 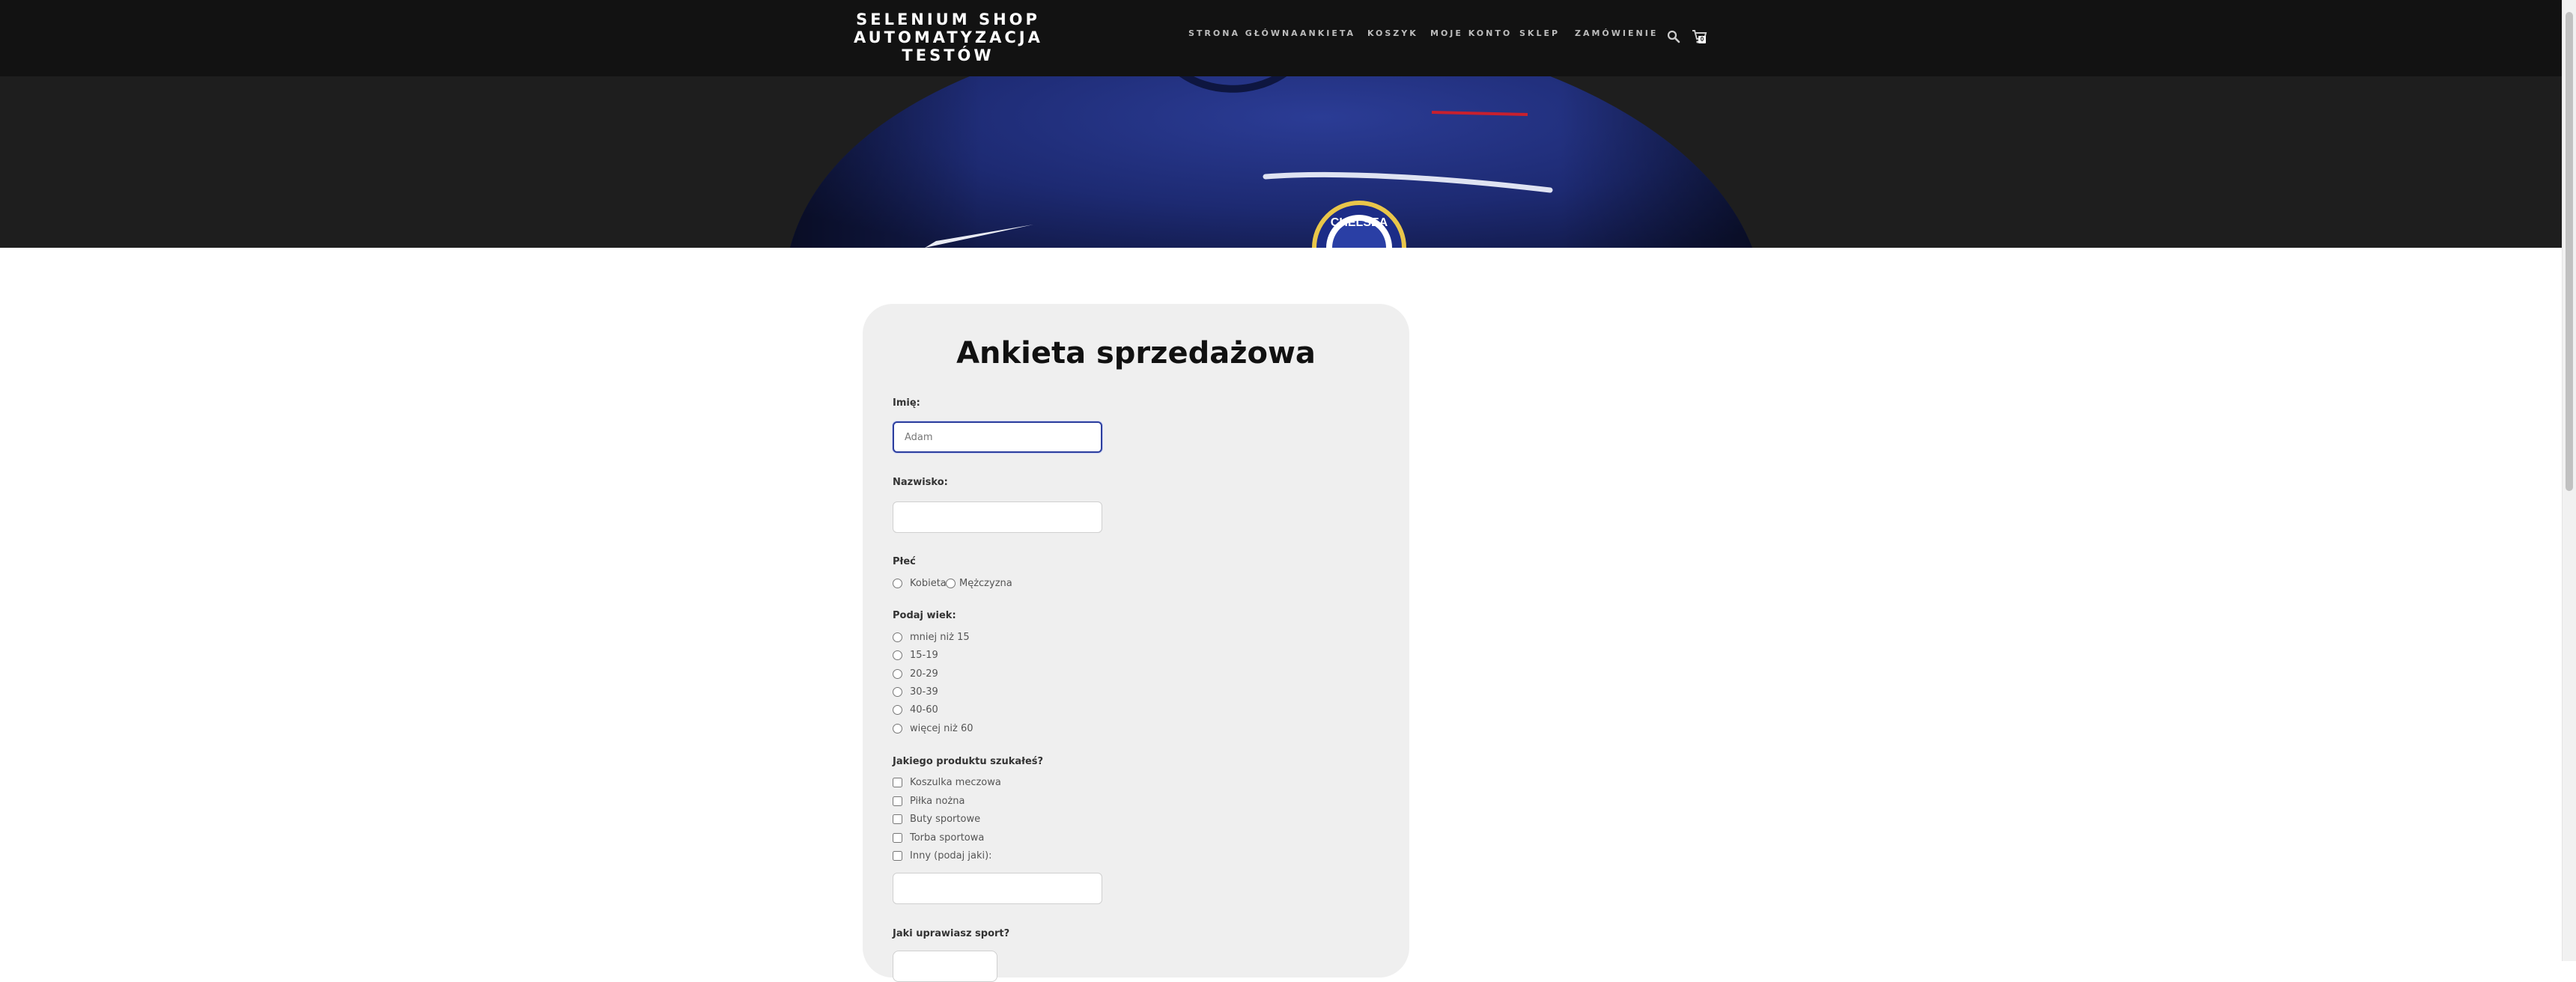 What do you see at coordinates (904, 561) in the screenshot?
I see `gender-label: Płeć` at bounding box center [904, 561].